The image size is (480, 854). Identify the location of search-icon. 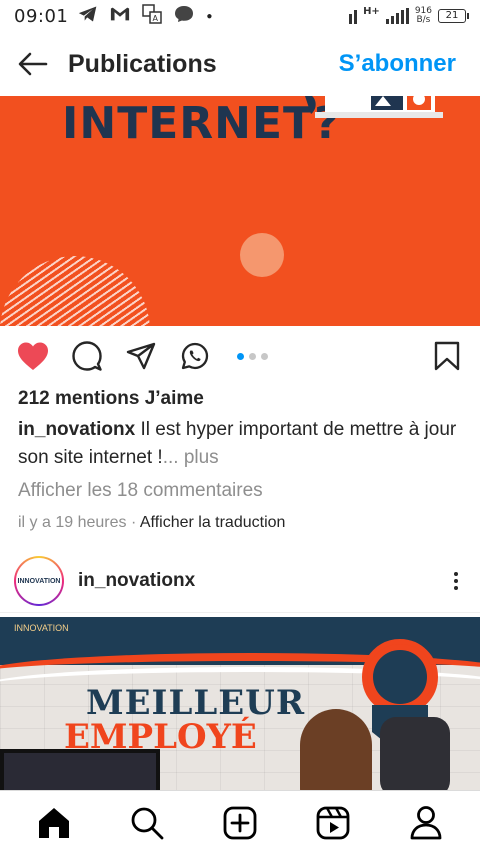
(147, 823).